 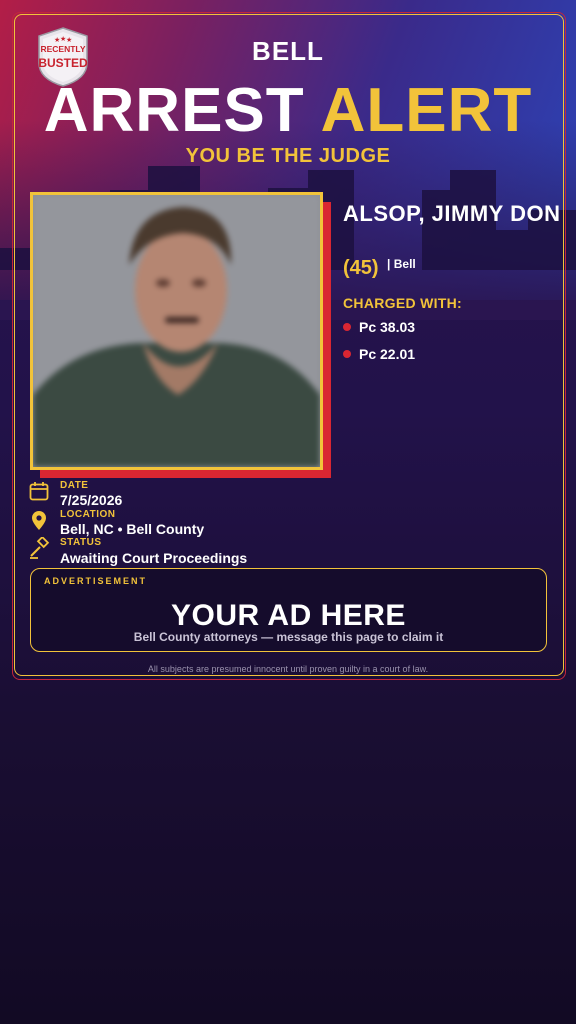 I want to click on headline: ARREST ALERT, so click(x=288, y=111).